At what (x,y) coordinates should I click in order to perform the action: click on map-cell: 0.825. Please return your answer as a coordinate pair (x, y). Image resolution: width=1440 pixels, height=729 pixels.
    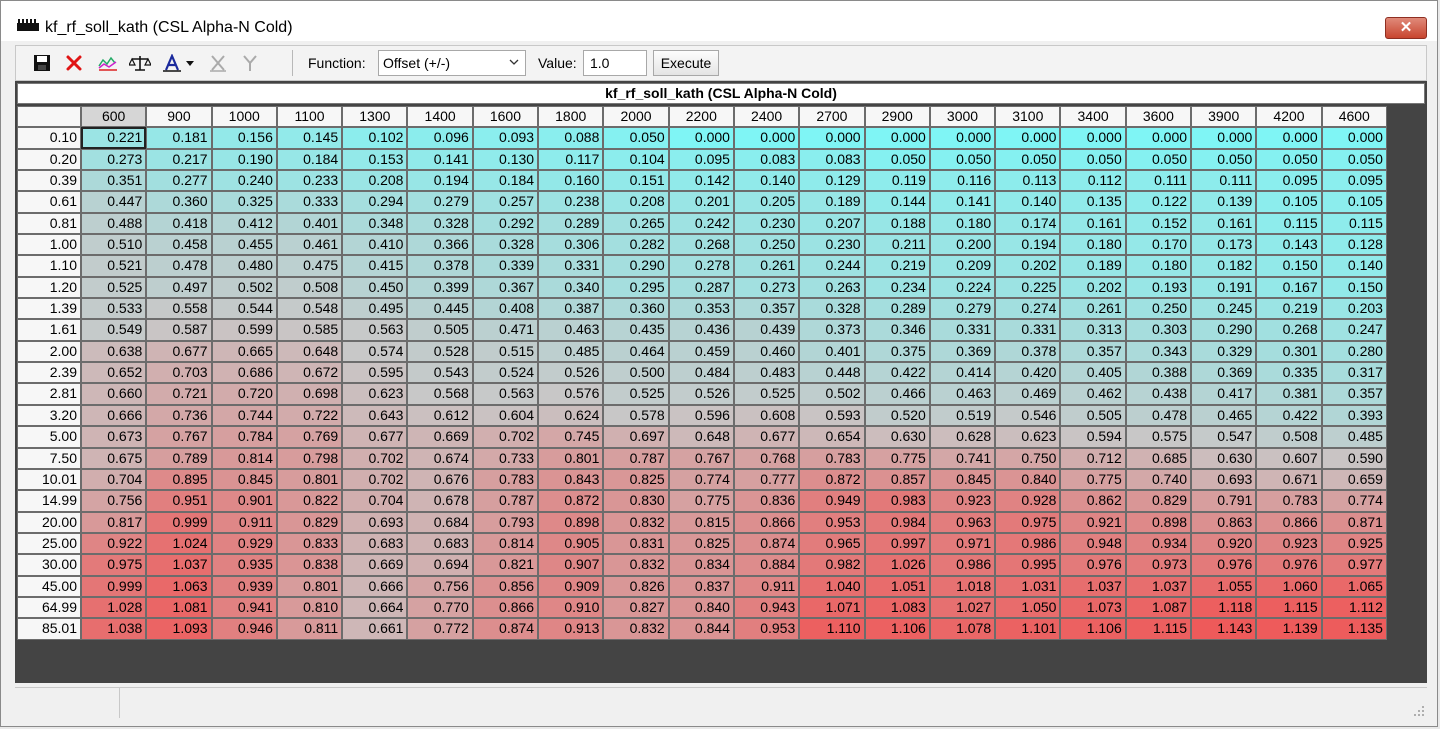
    Looking at the image, I should click on (701, 543).